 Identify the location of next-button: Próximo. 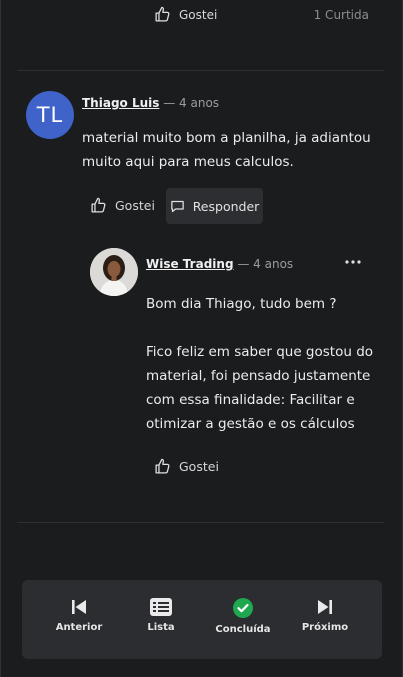
(325, 615).